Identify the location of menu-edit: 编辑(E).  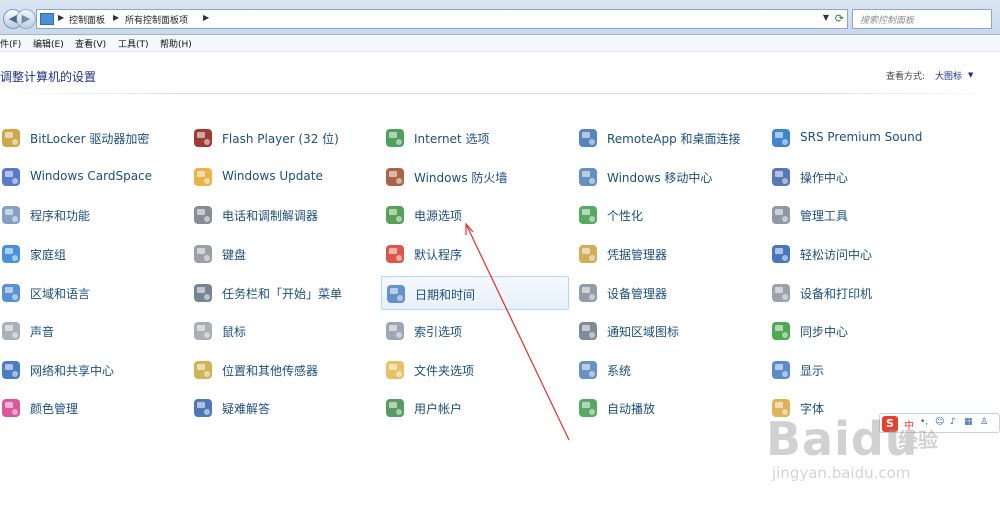
(48, 43).